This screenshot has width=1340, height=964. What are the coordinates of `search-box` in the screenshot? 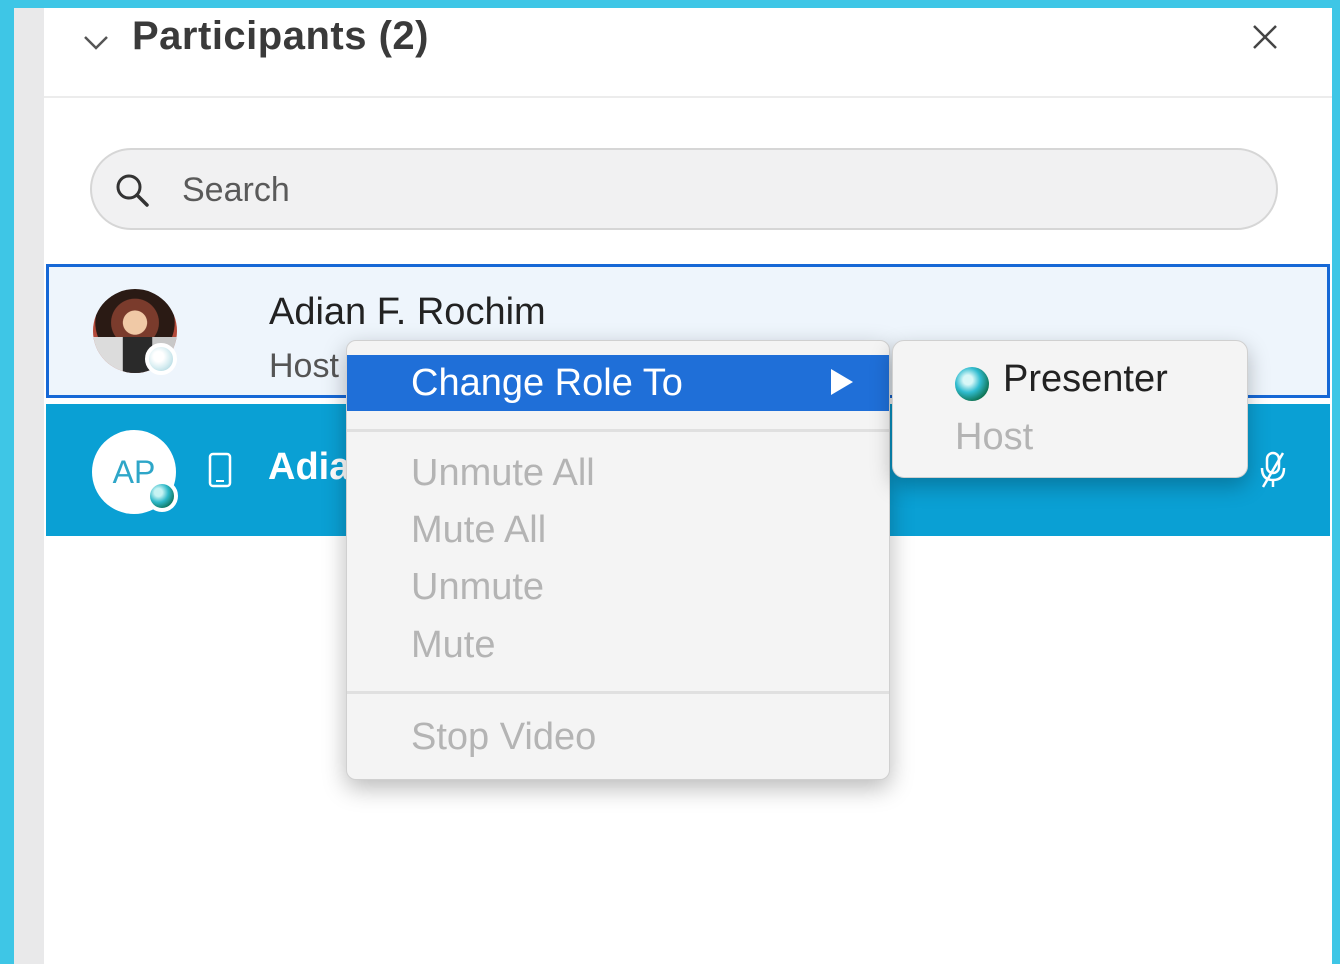 It's located at (684, 189).